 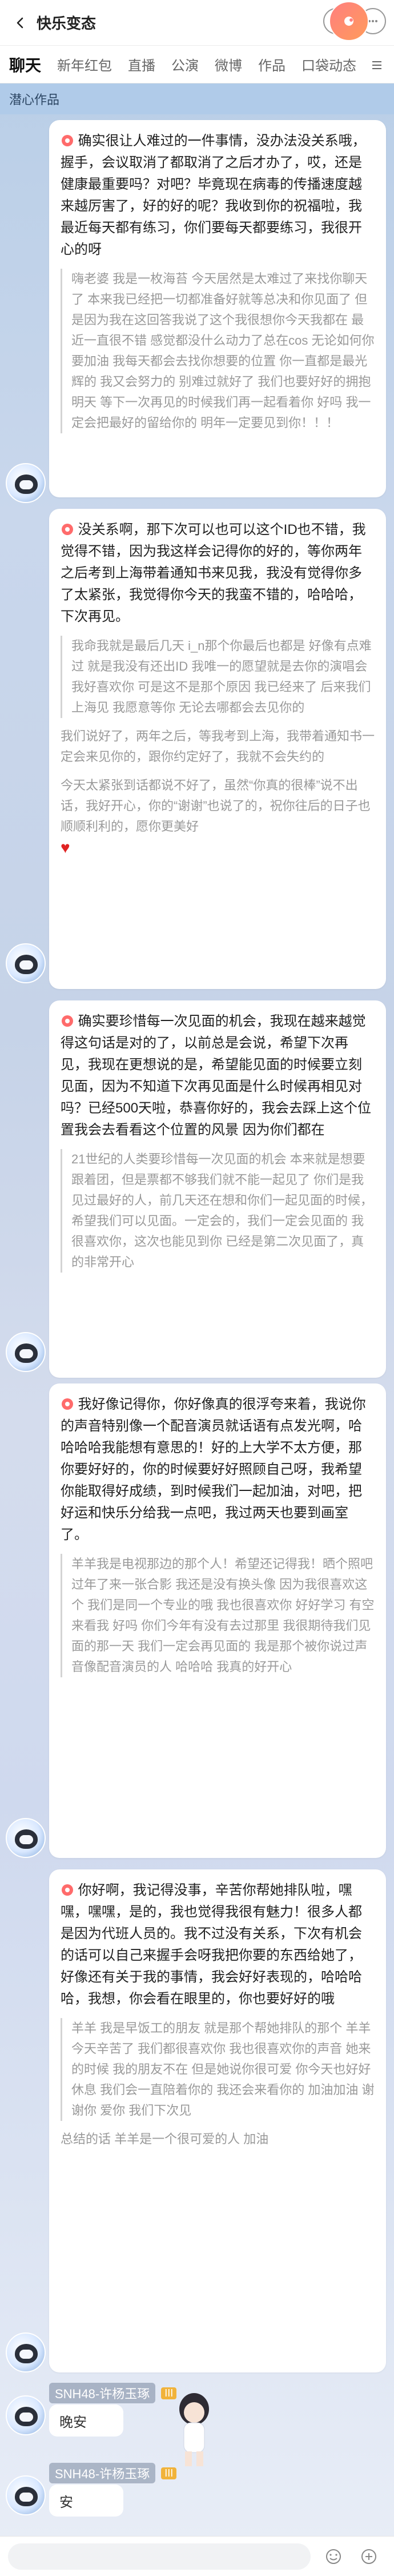 I want to click on top-bar: 快乐变态, so click(x=197, y=23).